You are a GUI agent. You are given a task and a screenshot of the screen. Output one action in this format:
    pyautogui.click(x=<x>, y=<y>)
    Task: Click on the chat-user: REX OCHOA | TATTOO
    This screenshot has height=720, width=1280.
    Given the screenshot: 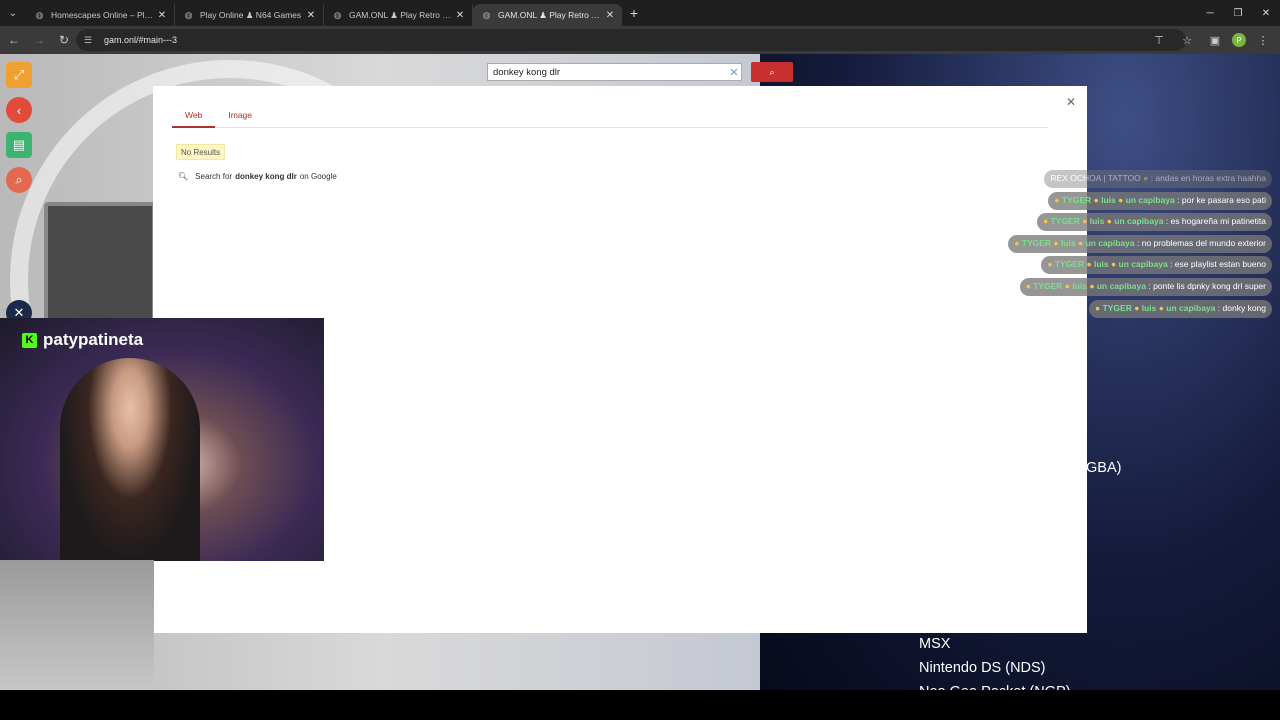 What is the action you would take?
    pyautogui.click(x=1095, y=178)
    